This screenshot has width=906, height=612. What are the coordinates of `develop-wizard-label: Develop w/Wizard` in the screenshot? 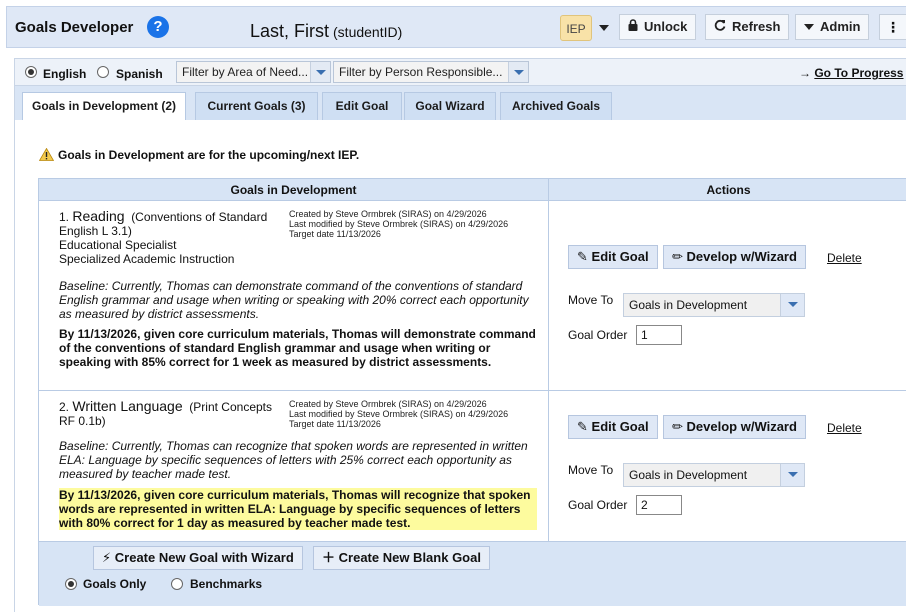 It's located at (741, 256).